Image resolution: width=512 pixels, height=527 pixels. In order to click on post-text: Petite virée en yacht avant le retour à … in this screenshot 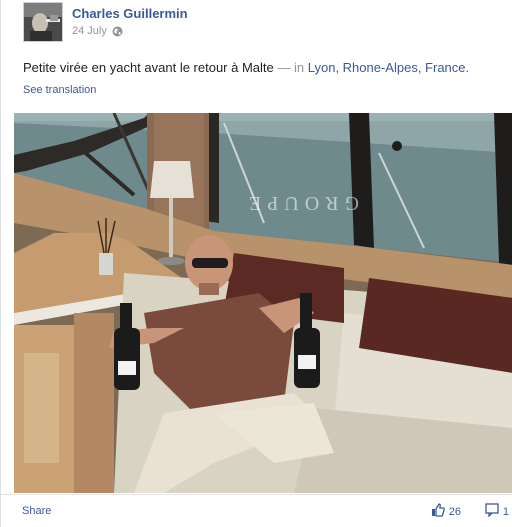, I will do `click(246, 67)`.